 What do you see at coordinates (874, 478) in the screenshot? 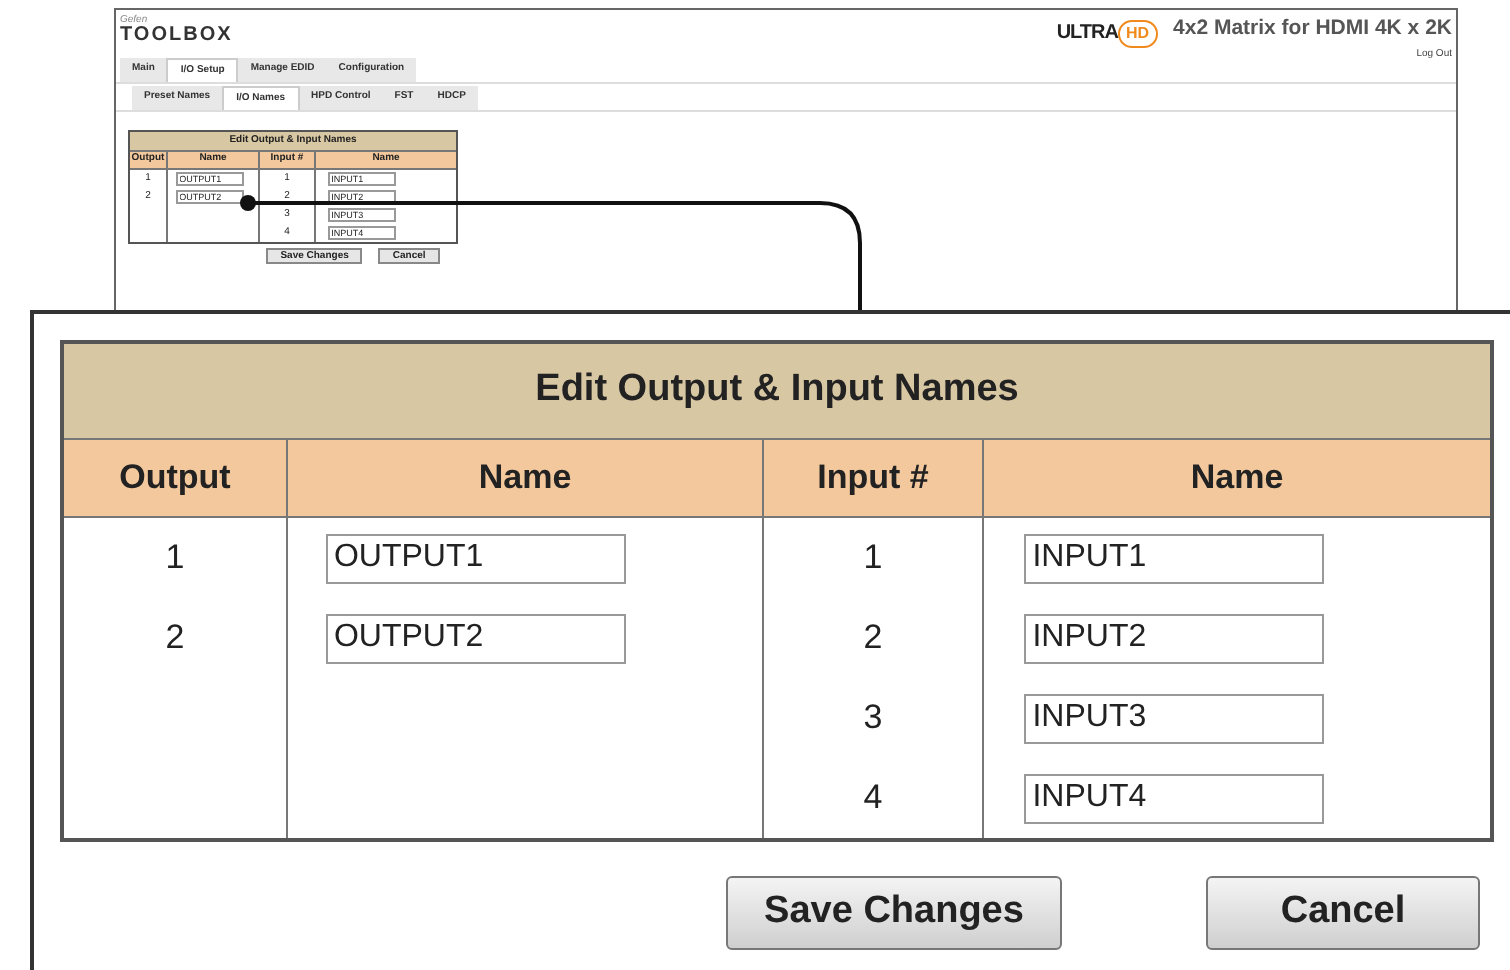
I see `column-header: Input #` at bounding box center [874, 478].